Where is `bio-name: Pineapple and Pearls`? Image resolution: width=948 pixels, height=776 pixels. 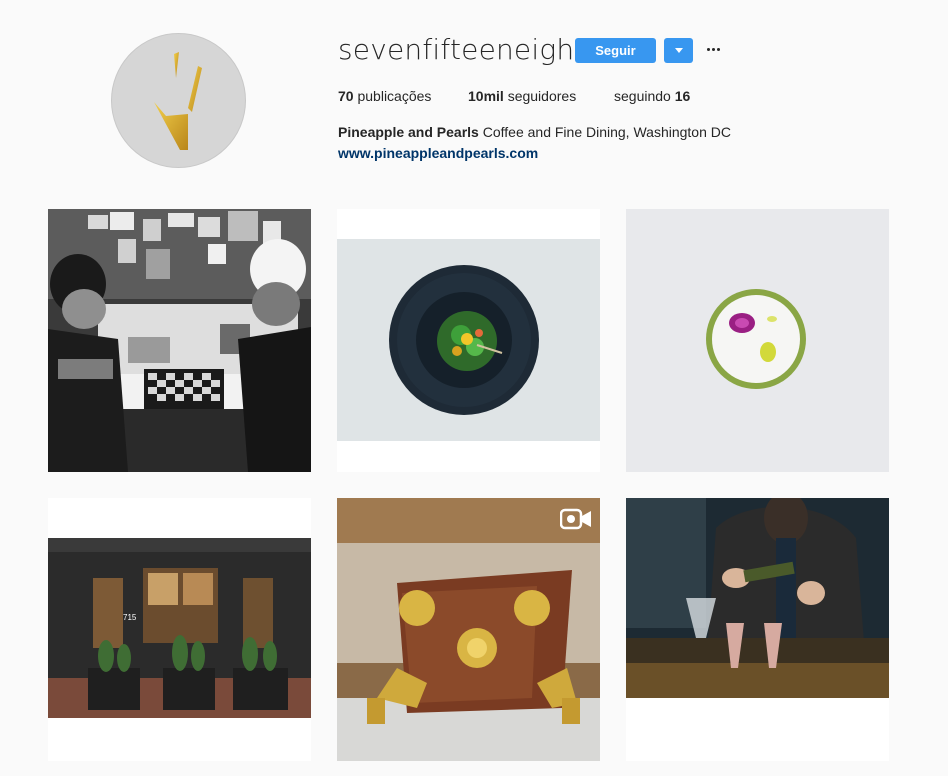 bio-name: Pineapple and Pearls is located at coordinates (408, 132).